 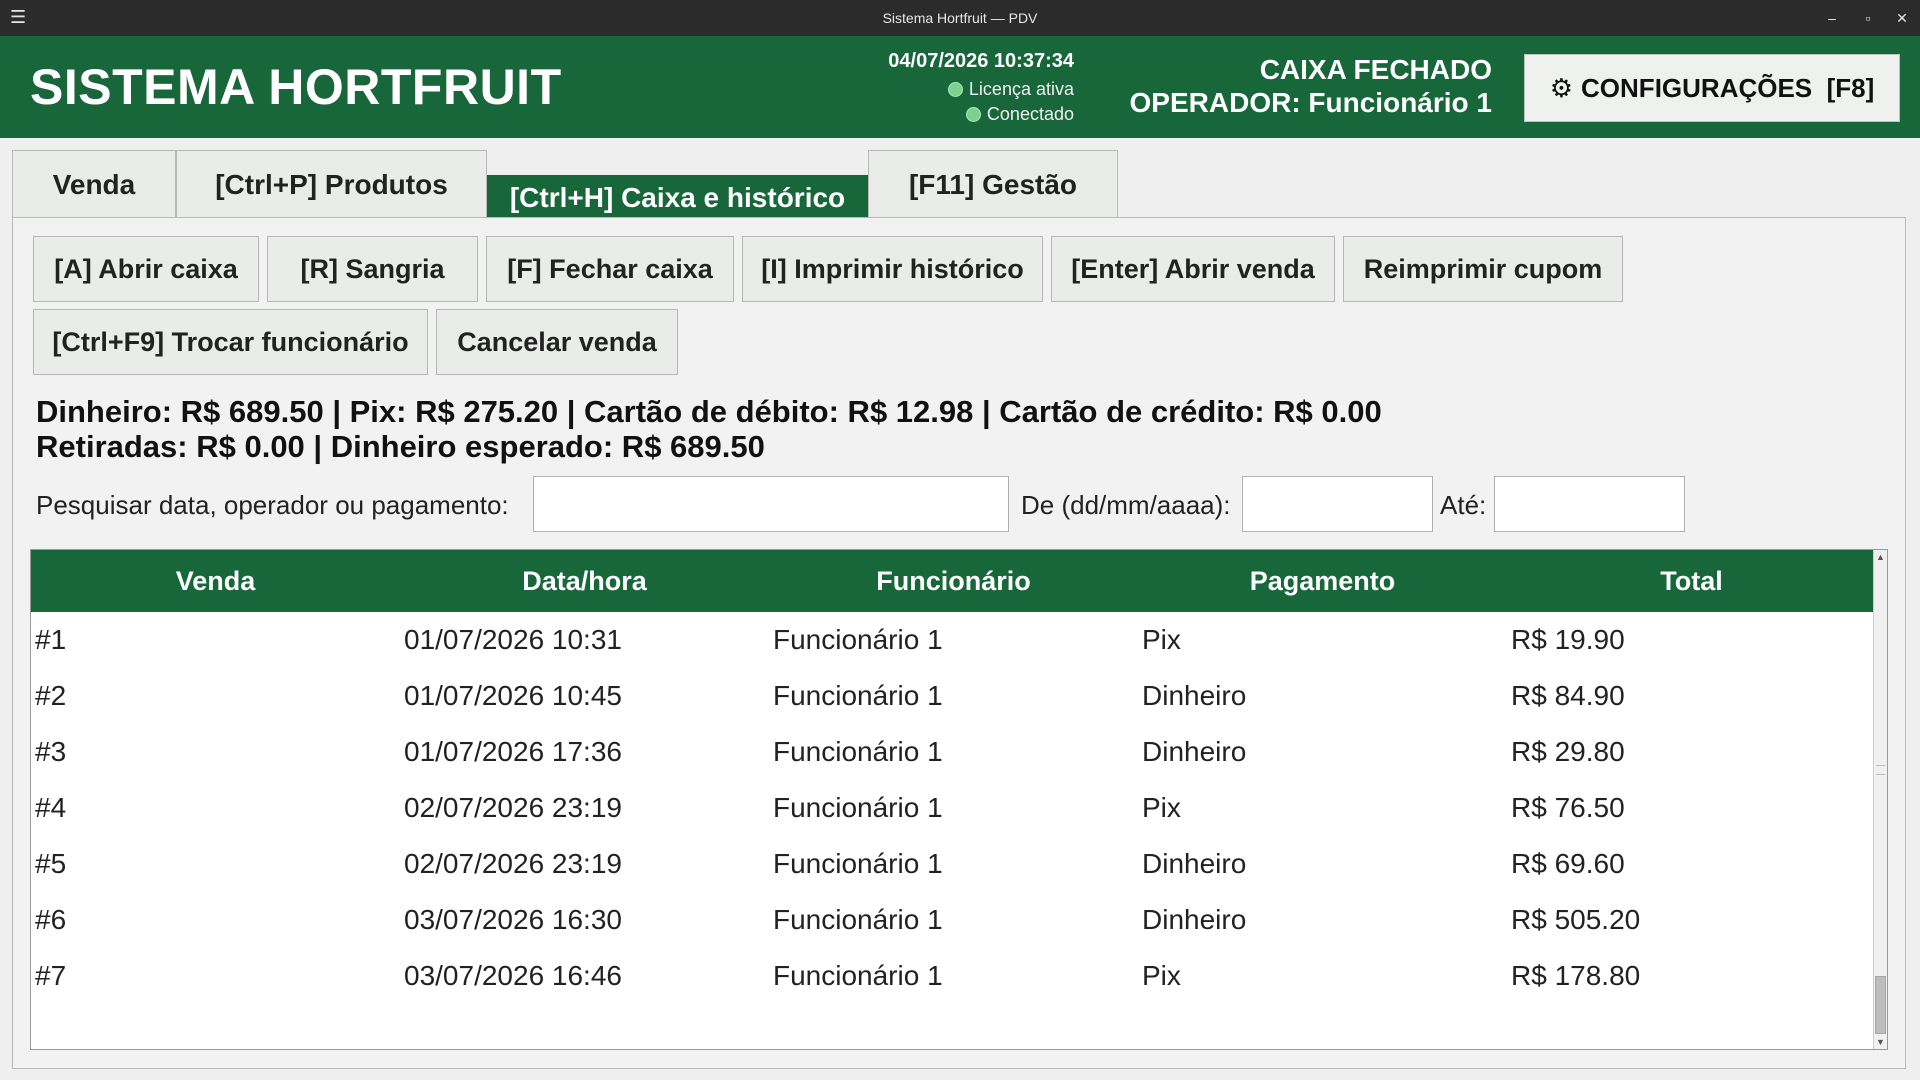 I want to click on from-date-label: De (dd/mm/aaaa):, so click(x=1126, y=505).